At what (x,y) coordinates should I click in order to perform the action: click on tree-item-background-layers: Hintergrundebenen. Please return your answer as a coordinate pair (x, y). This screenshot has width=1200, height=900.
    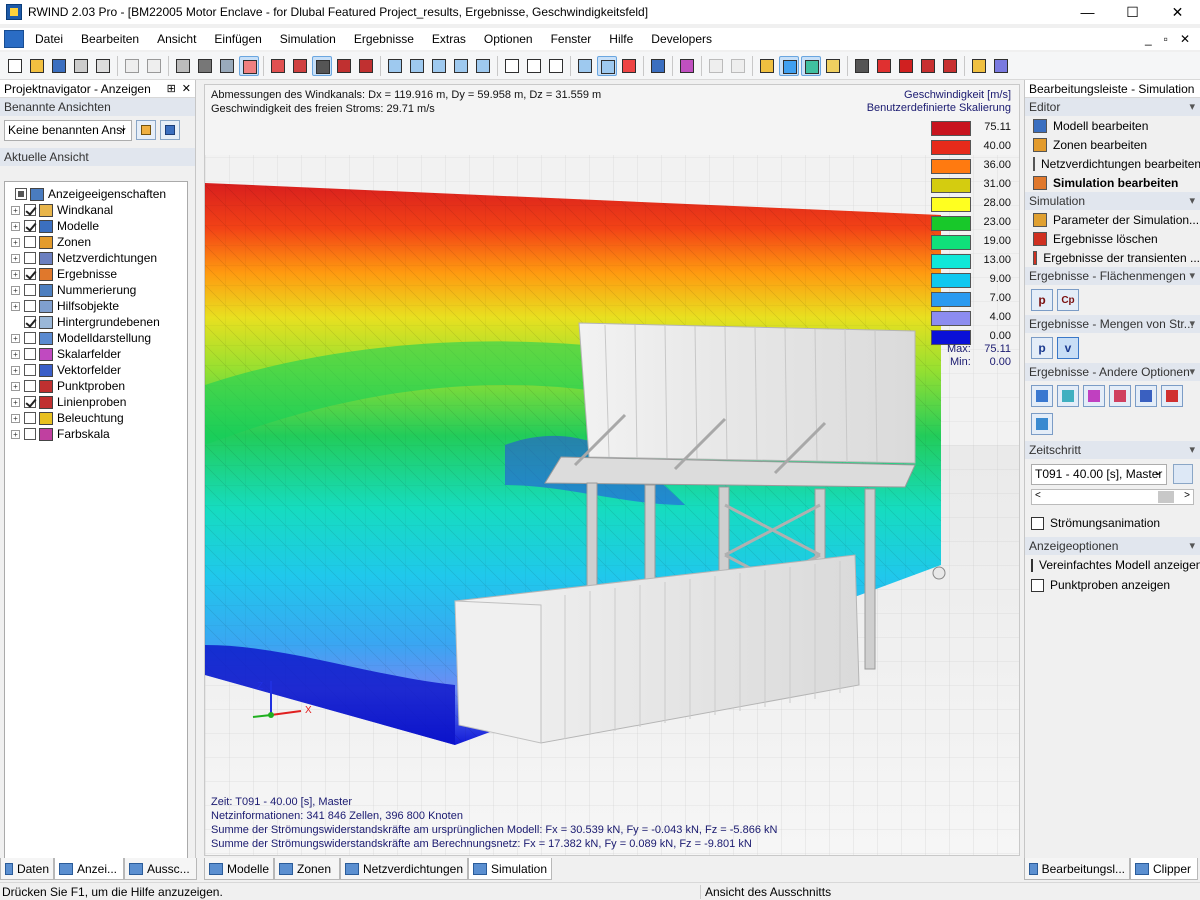
    Looking at the image, I should click on (99, 322).